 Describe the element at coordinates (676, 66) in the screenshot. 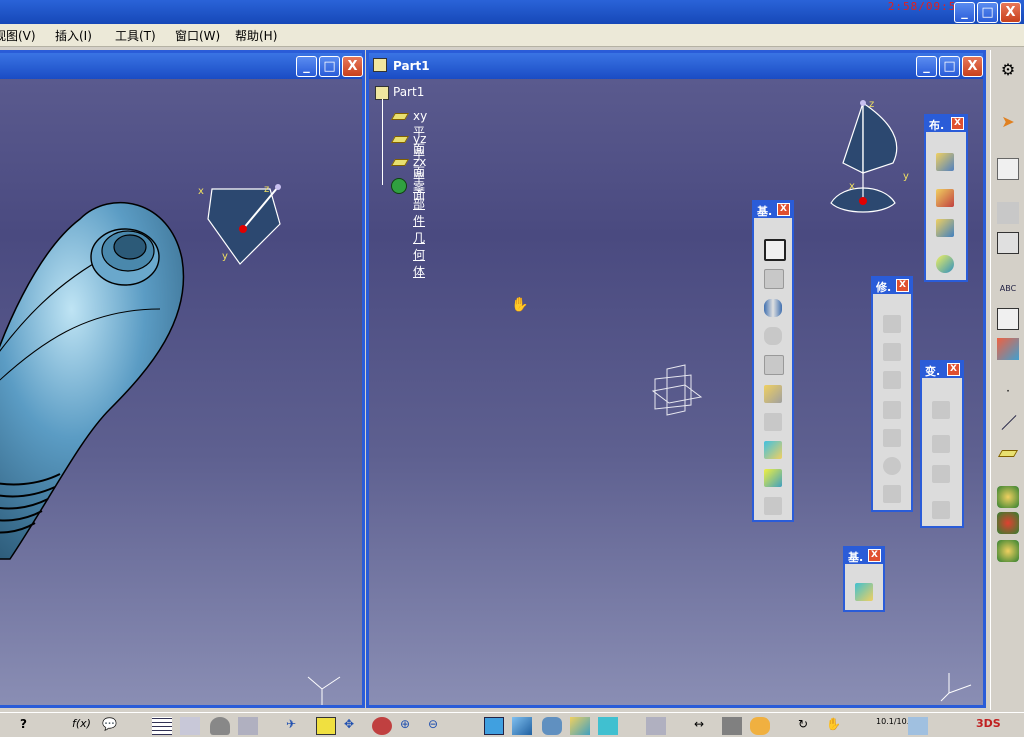

I see `part1-window-title-bar: Part1 _ □ X` at that location.